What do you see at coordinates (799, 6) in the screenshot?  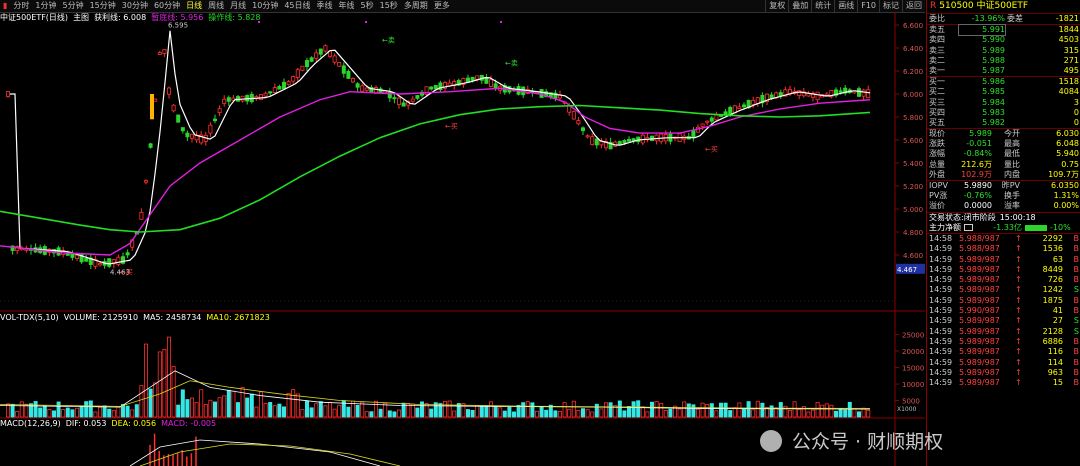 I see `toolbar-button: 叠加` at bounding box center [799, 6].